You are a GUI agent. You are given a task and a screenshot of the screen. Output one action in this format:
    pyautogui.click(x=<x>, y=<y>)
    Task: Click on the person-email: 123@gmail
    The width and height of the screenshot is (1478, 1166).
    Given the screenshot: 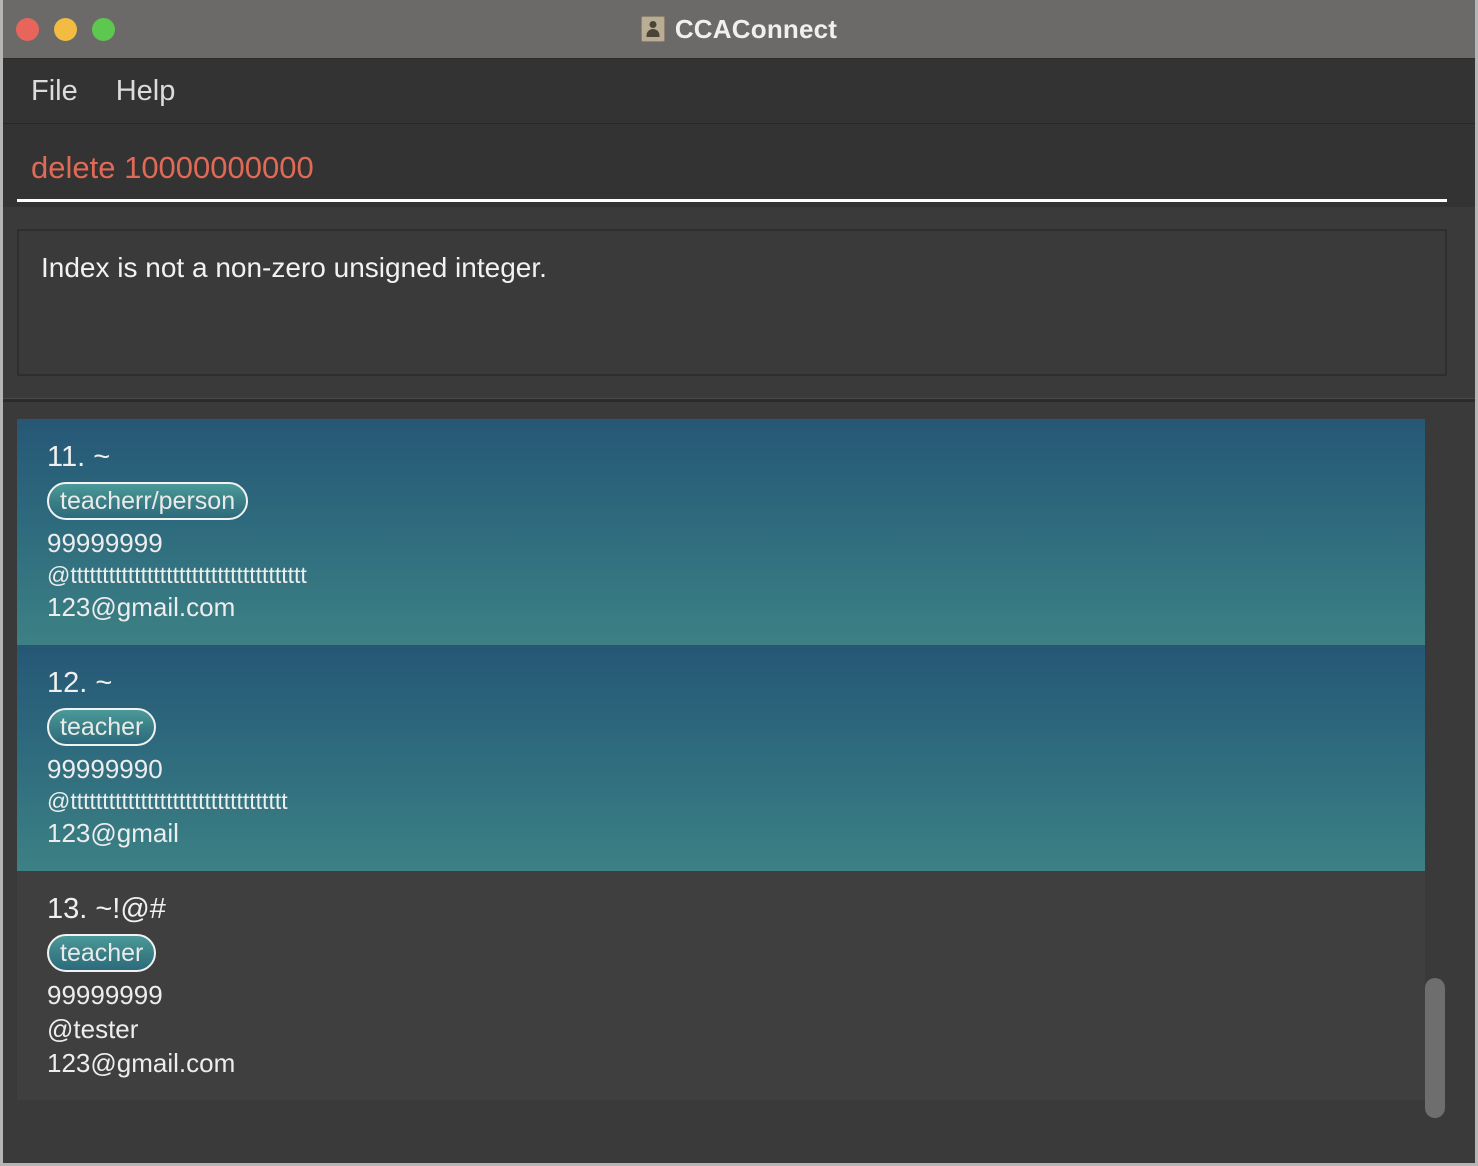 What is the action you would take?
    pyautogui.click(x=113, y=832)
    